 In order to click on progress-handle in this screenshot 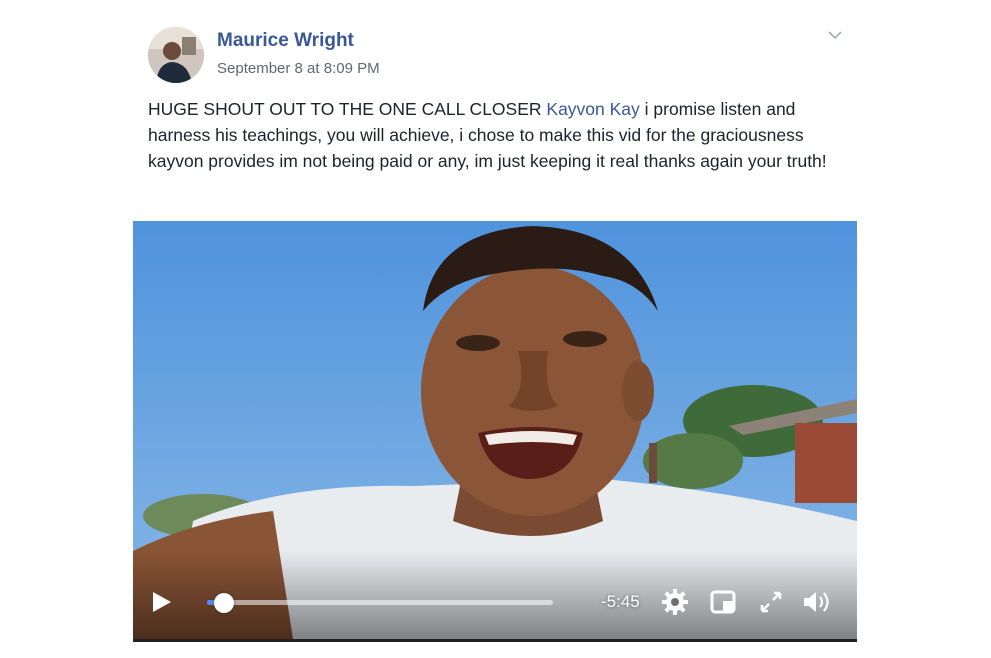, I will do `click(224, 603)`.